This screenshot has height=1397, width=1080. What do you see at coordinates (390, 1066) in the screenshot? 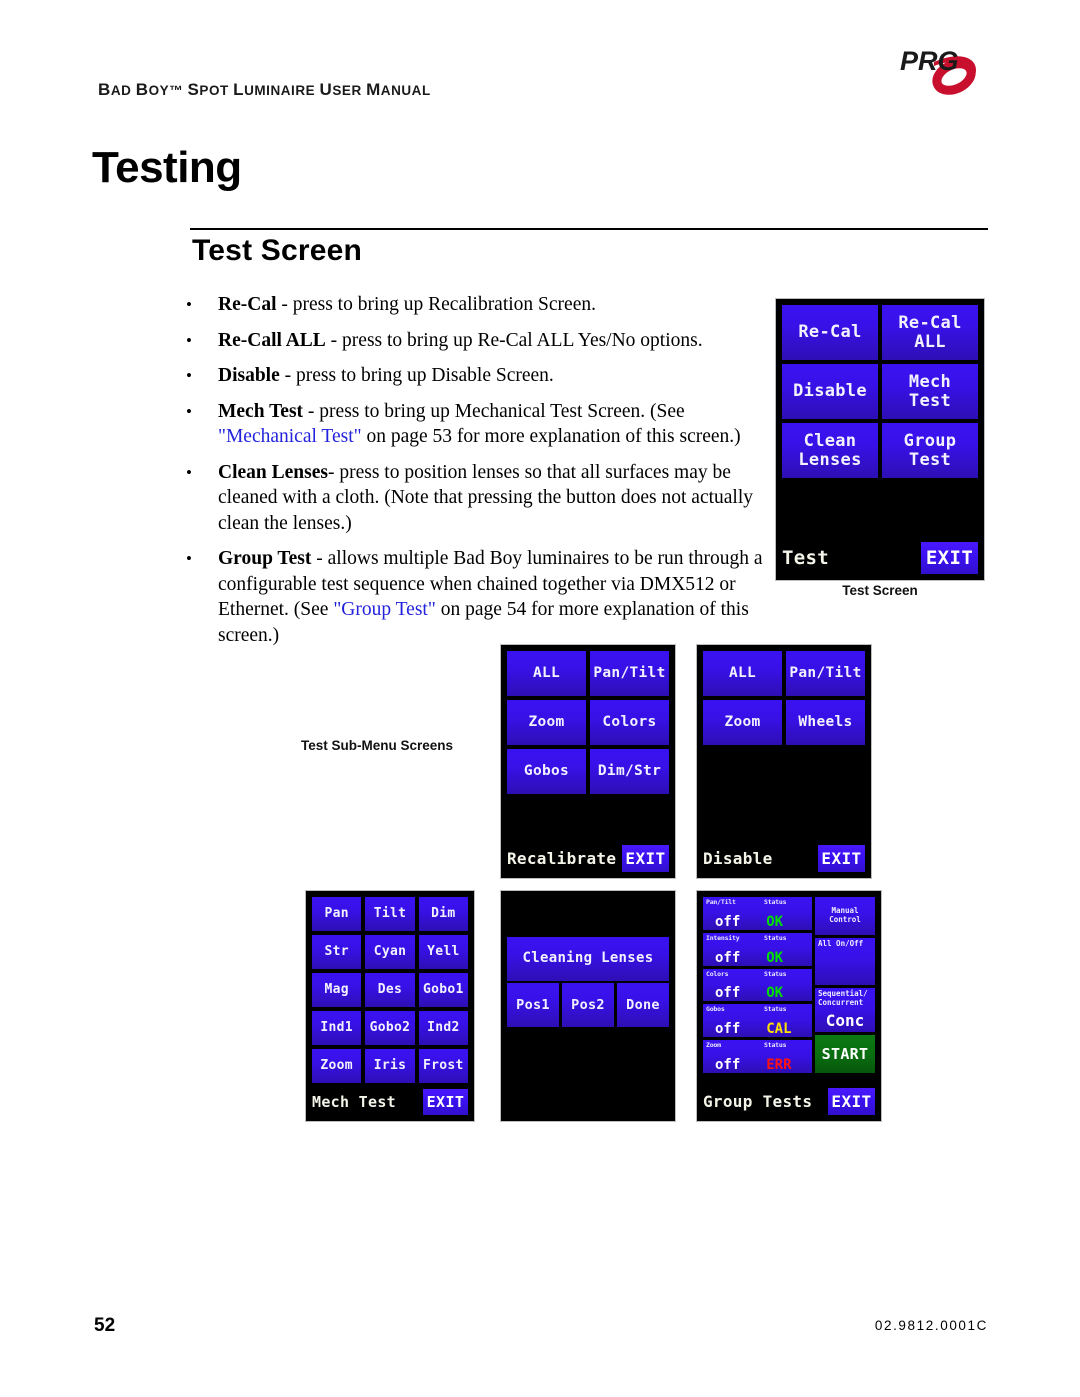
I see `mech-button-iris: Iris` at bounding box center [390, 1066].